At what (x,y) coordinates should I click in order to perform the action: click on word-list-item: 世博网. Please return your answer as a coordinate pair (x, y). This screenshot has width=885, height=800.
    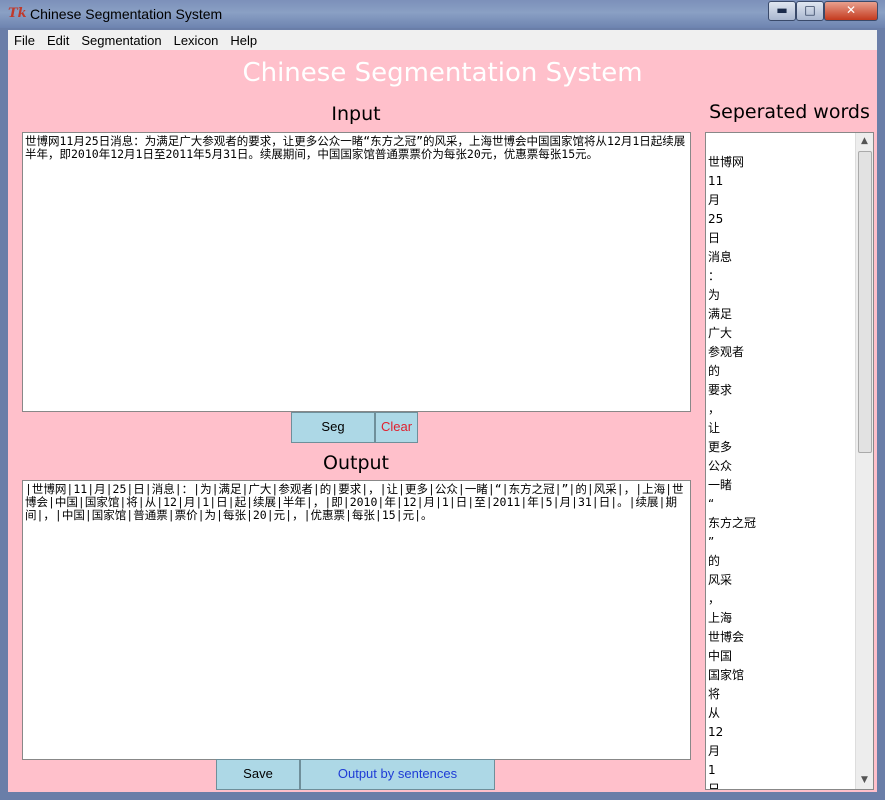
    Looking at the image, I should click on (778, 162).